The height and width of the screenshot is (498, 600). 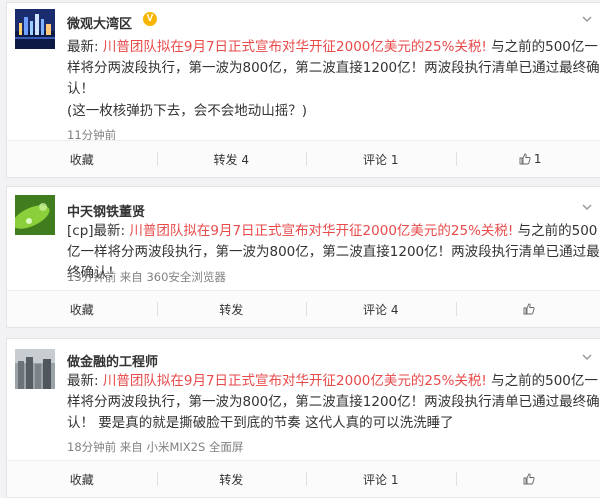 I want to click on verified-badge-icon: V, so click(x=150, y=19).